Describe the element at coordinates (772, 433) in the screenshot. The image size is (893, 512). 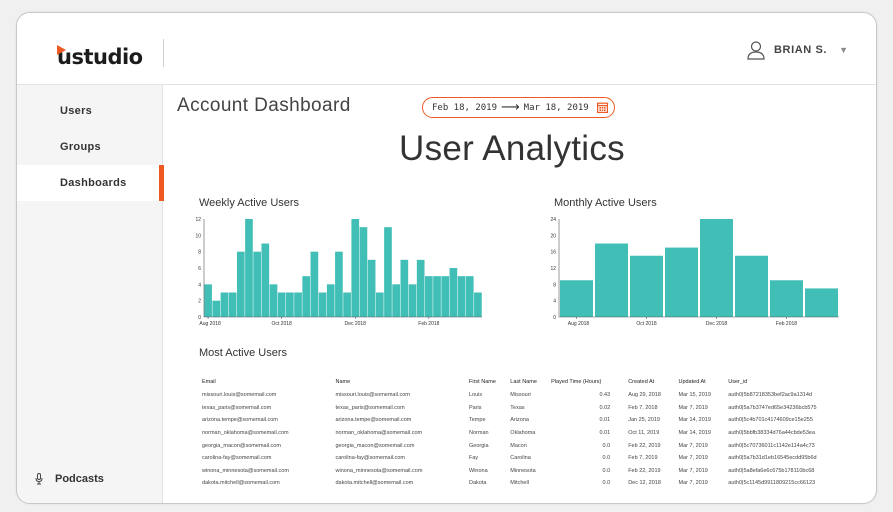
I see `table-cell: auth0|5bbfb38334d76a44cbde53ea` at that location.